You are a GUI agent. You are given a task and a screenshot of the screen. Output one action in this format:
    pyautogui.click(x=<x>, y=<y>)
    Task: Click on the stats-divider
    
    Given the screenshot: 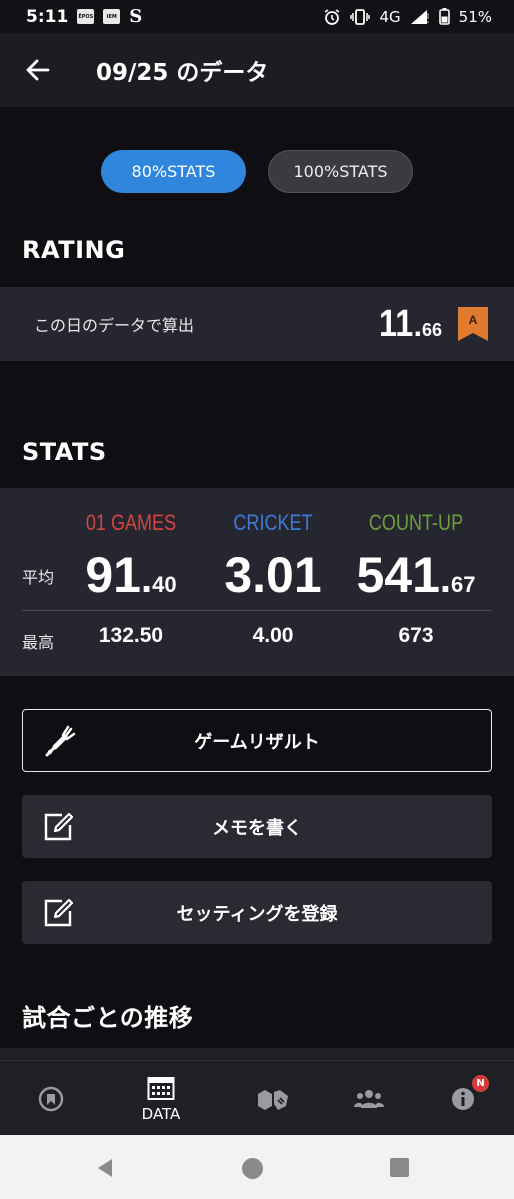 What is the action you would take?
    pyautogui.click(x=257, y=610)
    